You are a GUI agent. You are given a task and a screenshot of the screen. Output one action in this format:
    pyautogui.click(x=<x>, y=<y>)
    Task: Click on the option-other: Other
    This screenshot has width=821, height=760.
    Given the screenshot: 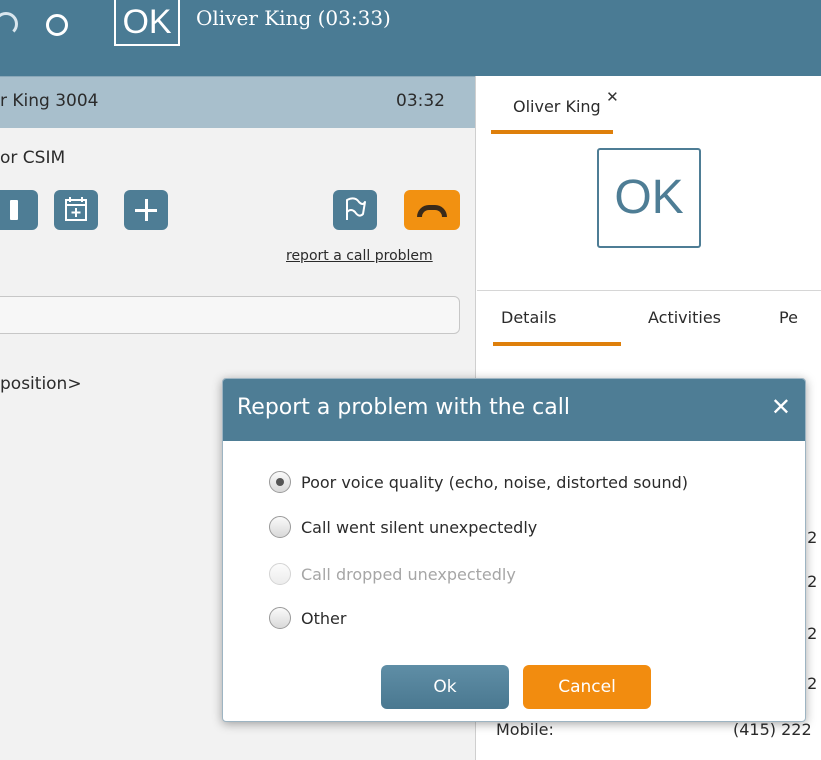 What is the action you would take?
    pyautogui.click(x=307, y=618)
    